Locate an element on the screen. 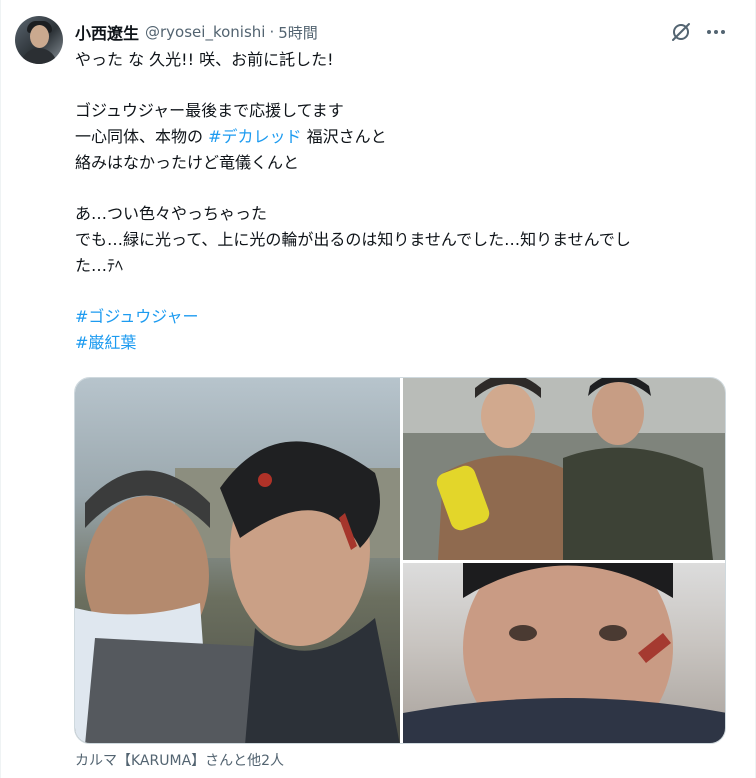 The height and width of the screenshot is (778, 756). grok-icon is located at coordinates (681, 32).